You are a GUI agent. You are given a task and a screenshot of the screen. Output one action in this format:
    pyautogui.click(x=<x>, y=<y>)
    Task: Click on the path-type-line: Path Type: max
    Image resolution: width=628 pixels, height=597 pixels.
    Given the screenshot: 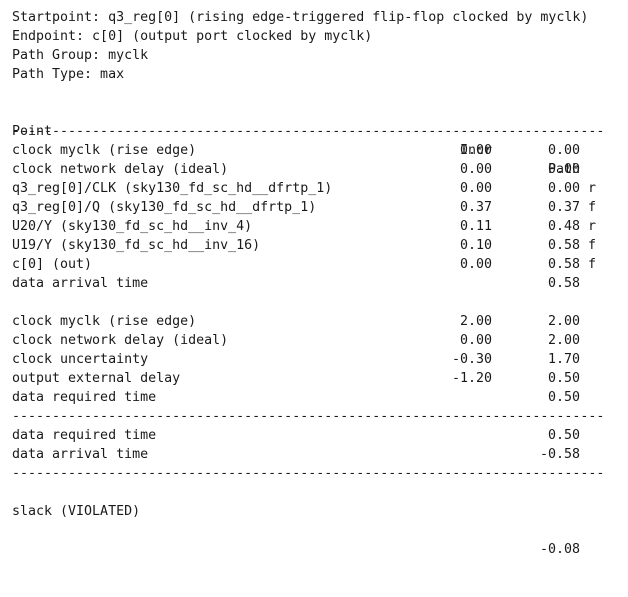 What is the action you would take?
    pyautogui.click(x=68, y=74)
    